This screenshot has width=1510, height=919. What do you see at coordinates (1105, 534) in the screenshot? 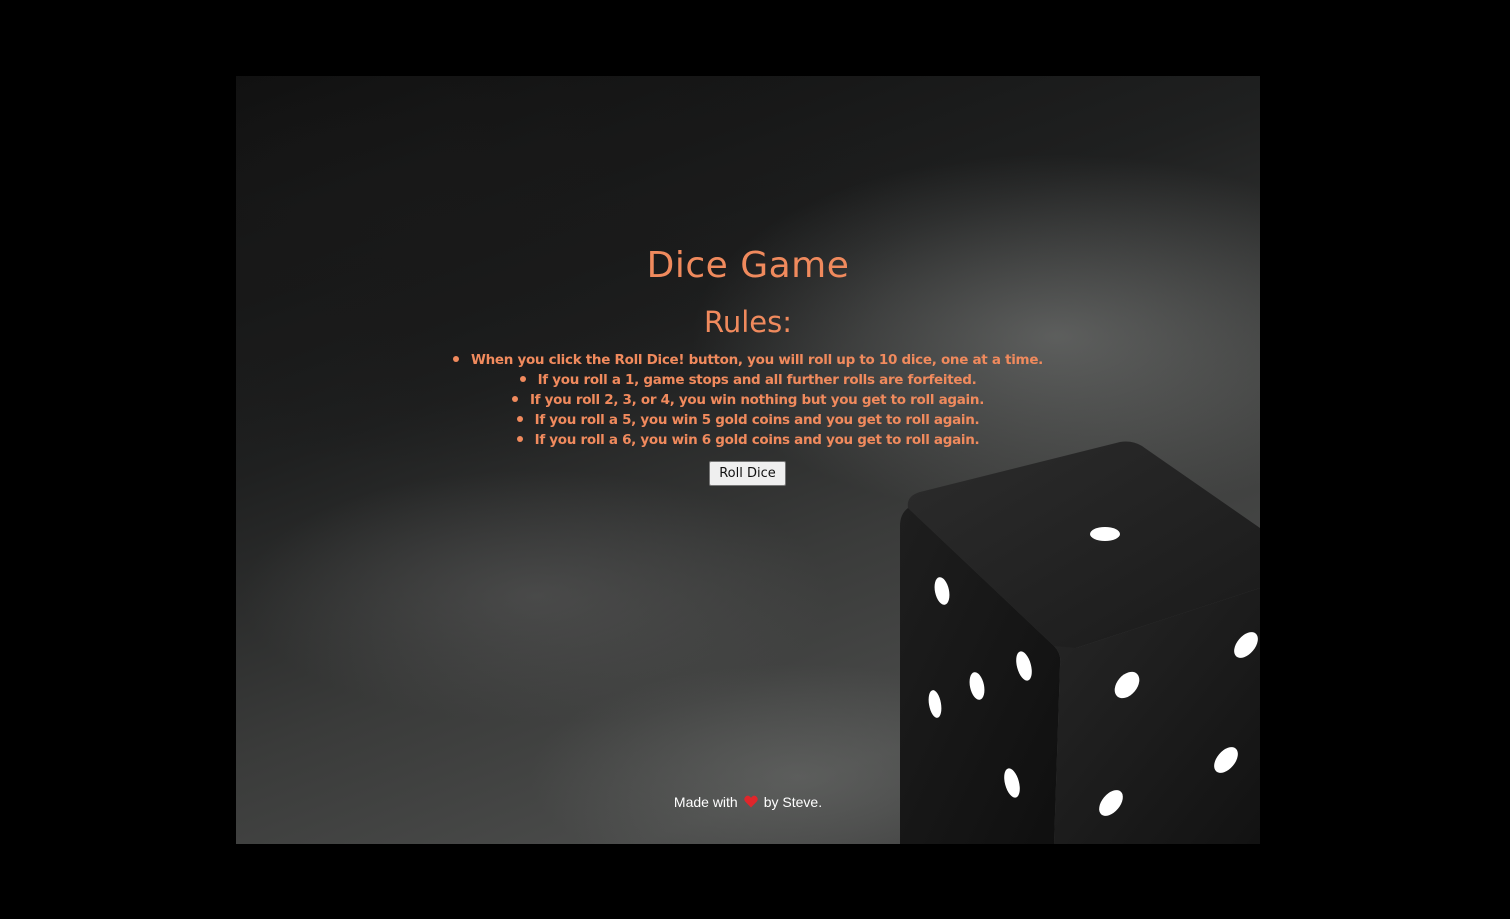
I see `dice-pip` at bounding box center [1105, 534].